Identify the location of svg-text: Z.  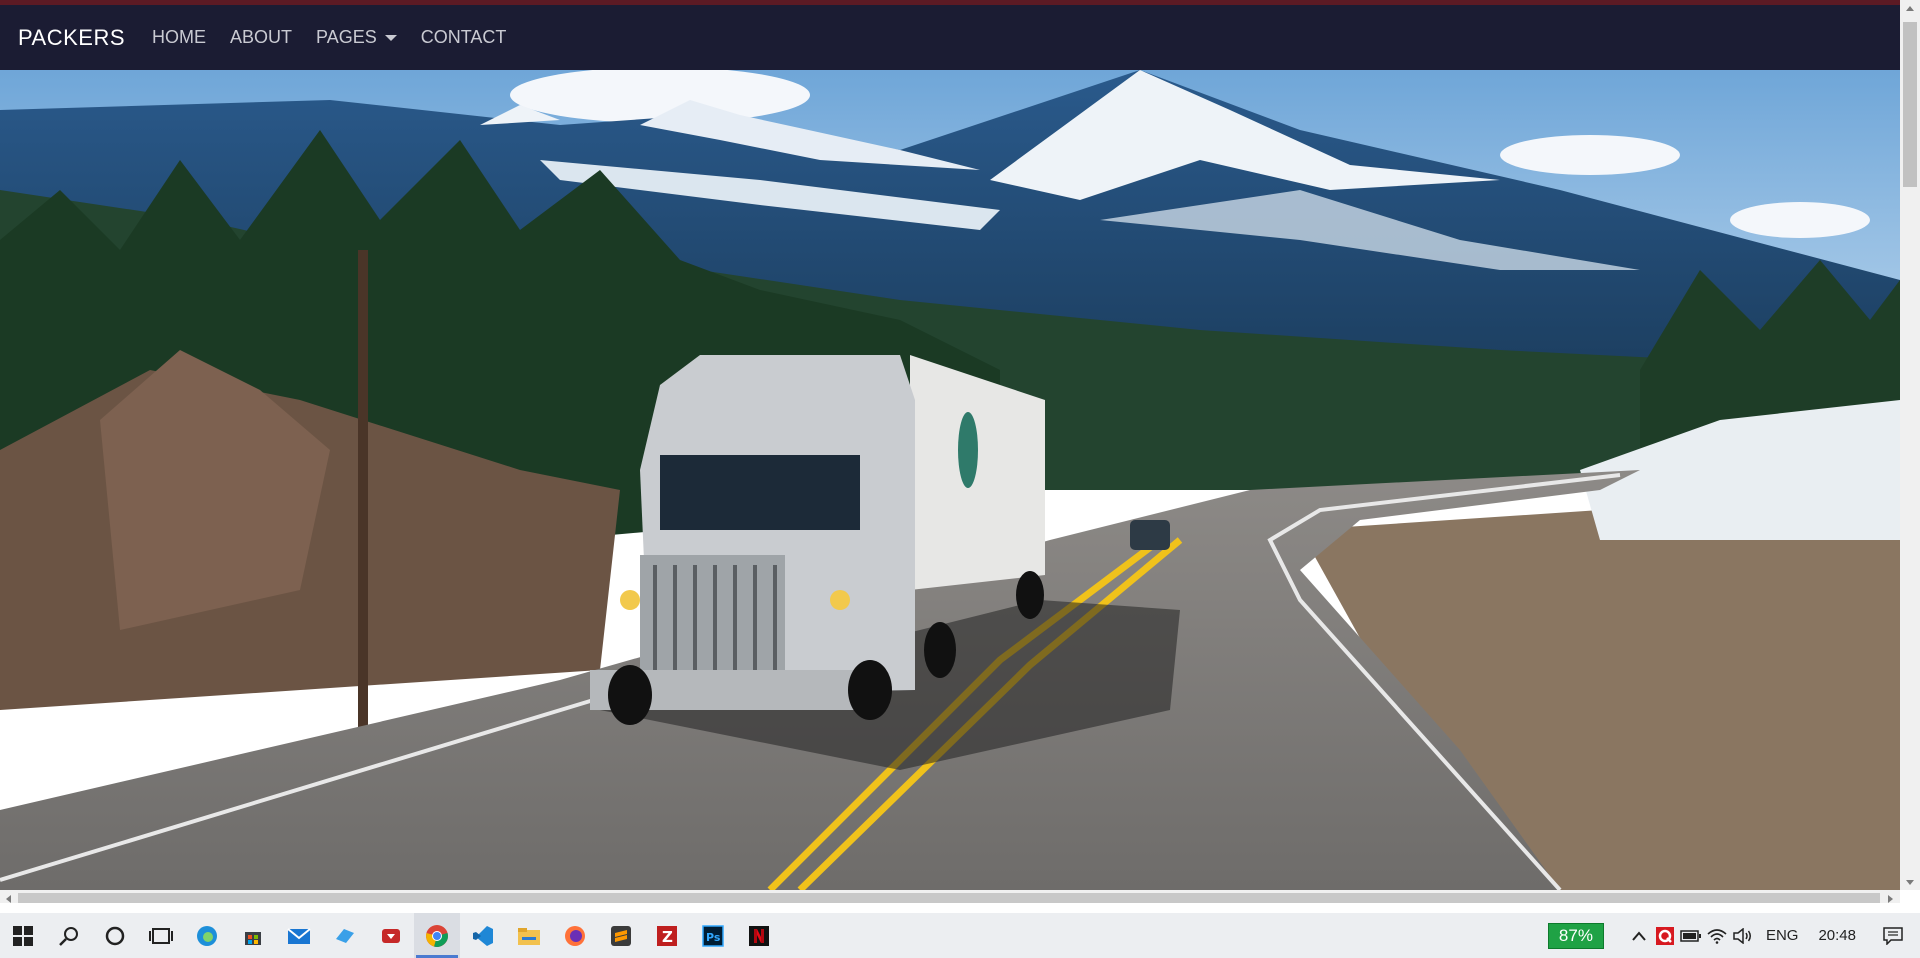
(667, 937).